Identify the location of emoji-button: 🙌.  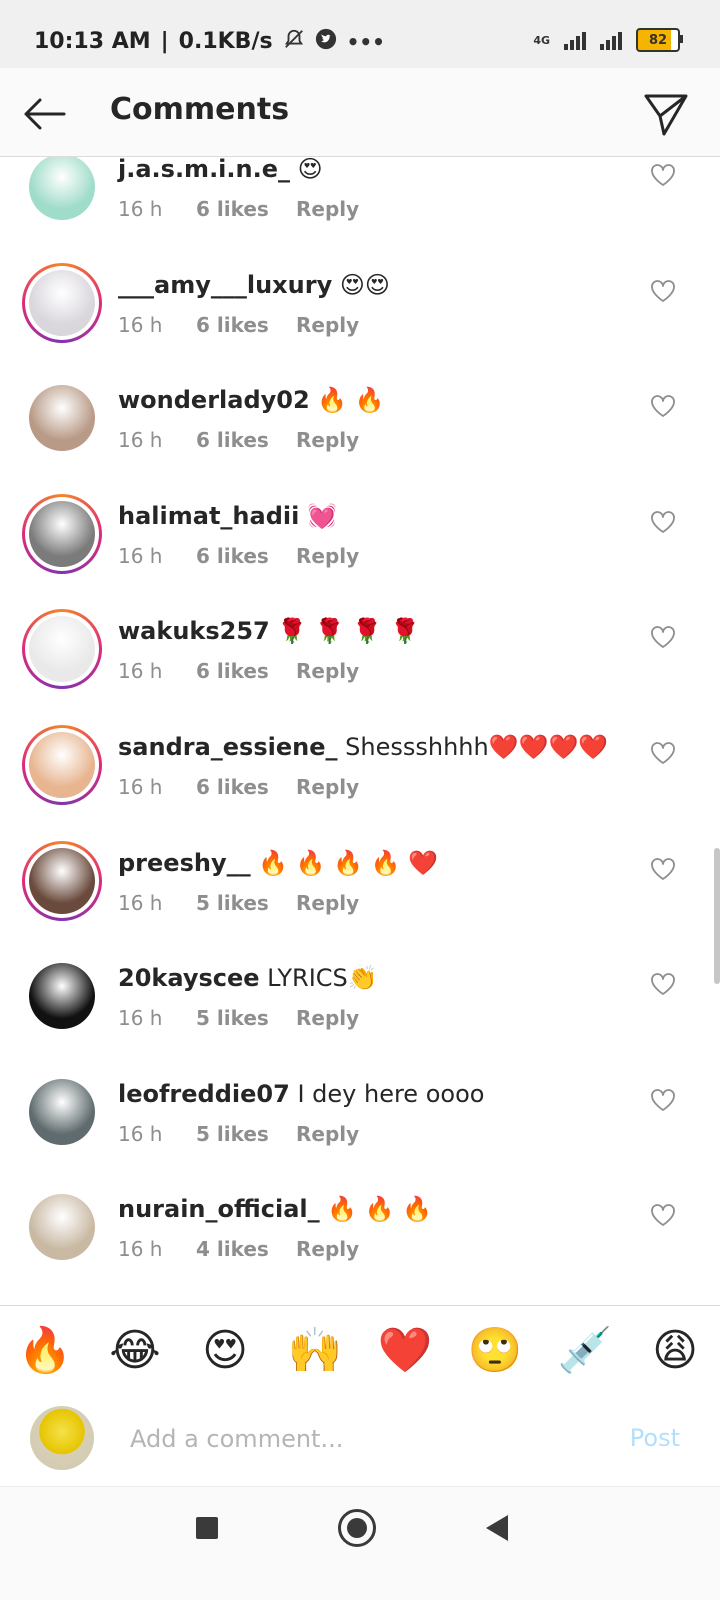
(315, 1350).